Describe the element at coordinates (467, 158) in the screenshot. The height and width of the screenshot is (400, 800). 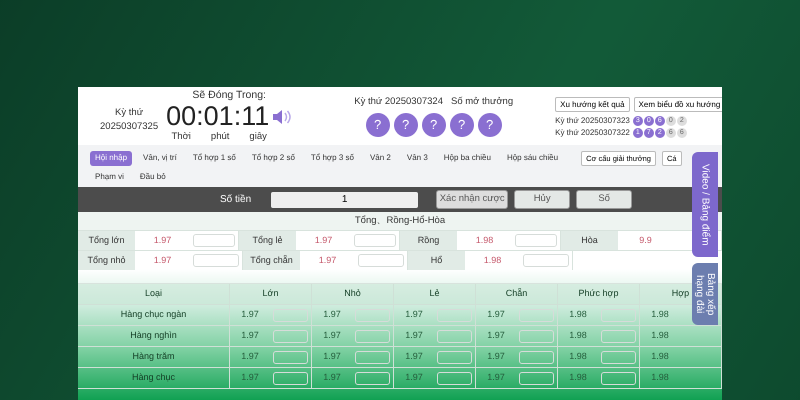
I see `tab: Hộp ba chiều` at that location.